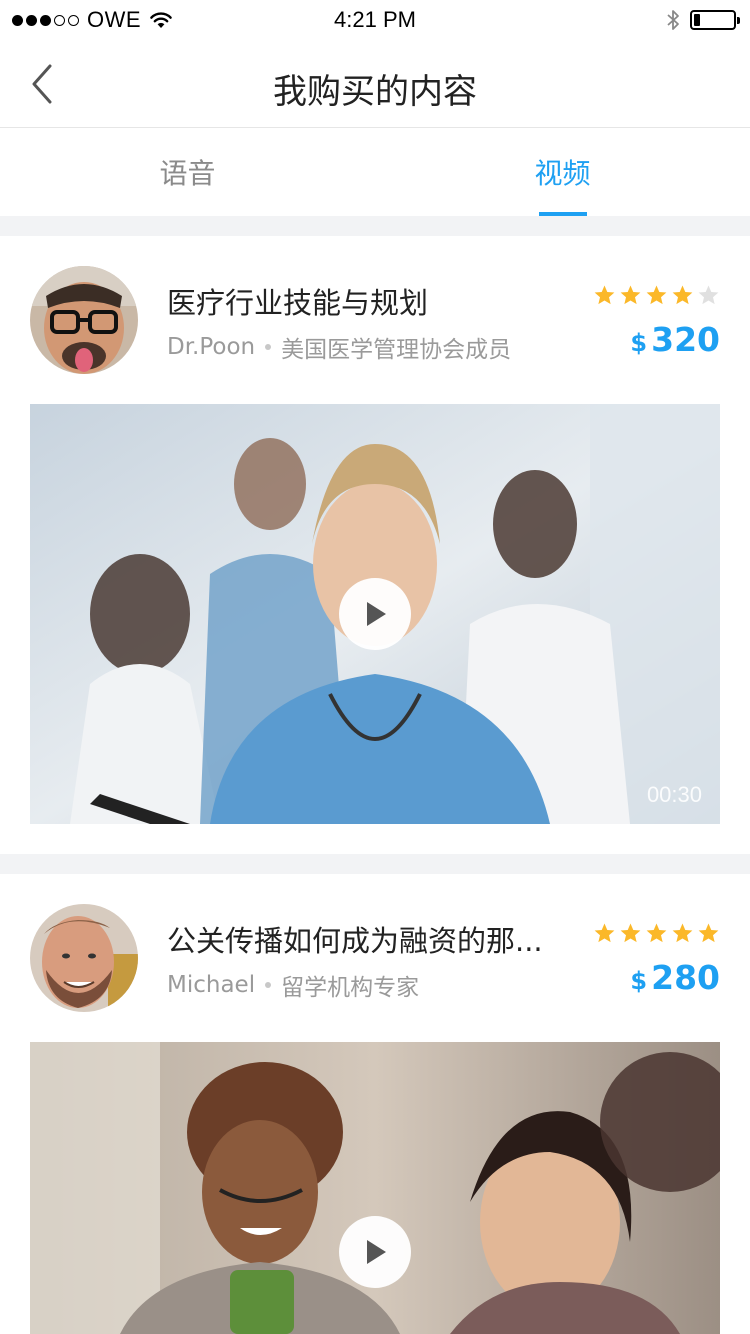 The image size is (750, 1334). What do you see at coordinates (685, 339) in the screenshot?
I see `price-value: 320` at bounding box center [685, 339].